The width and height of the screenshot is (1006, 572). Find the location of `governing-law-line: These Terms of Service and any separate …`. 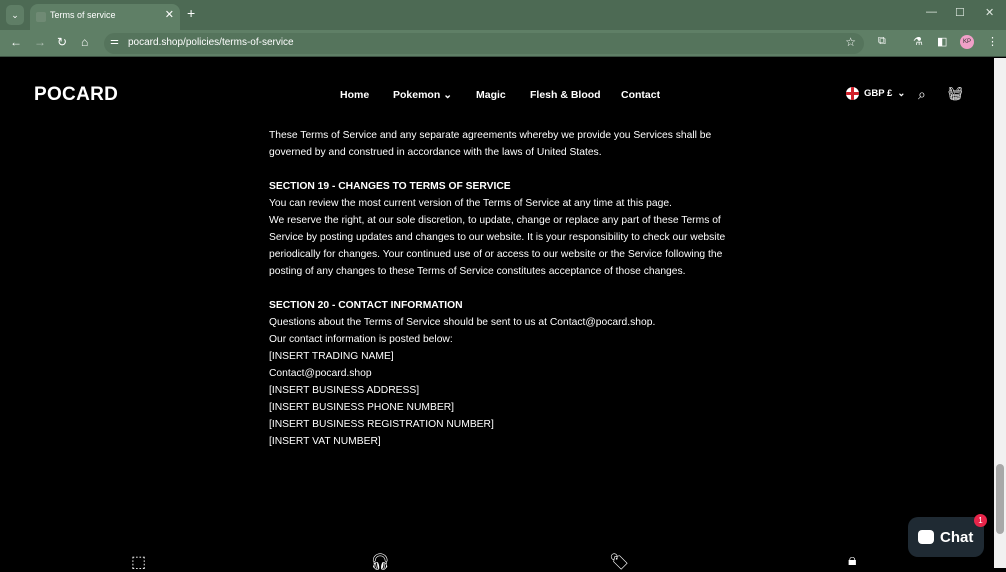

governing-law-line: These Terms of Service and any separate … is located at coordinates (490, 135).